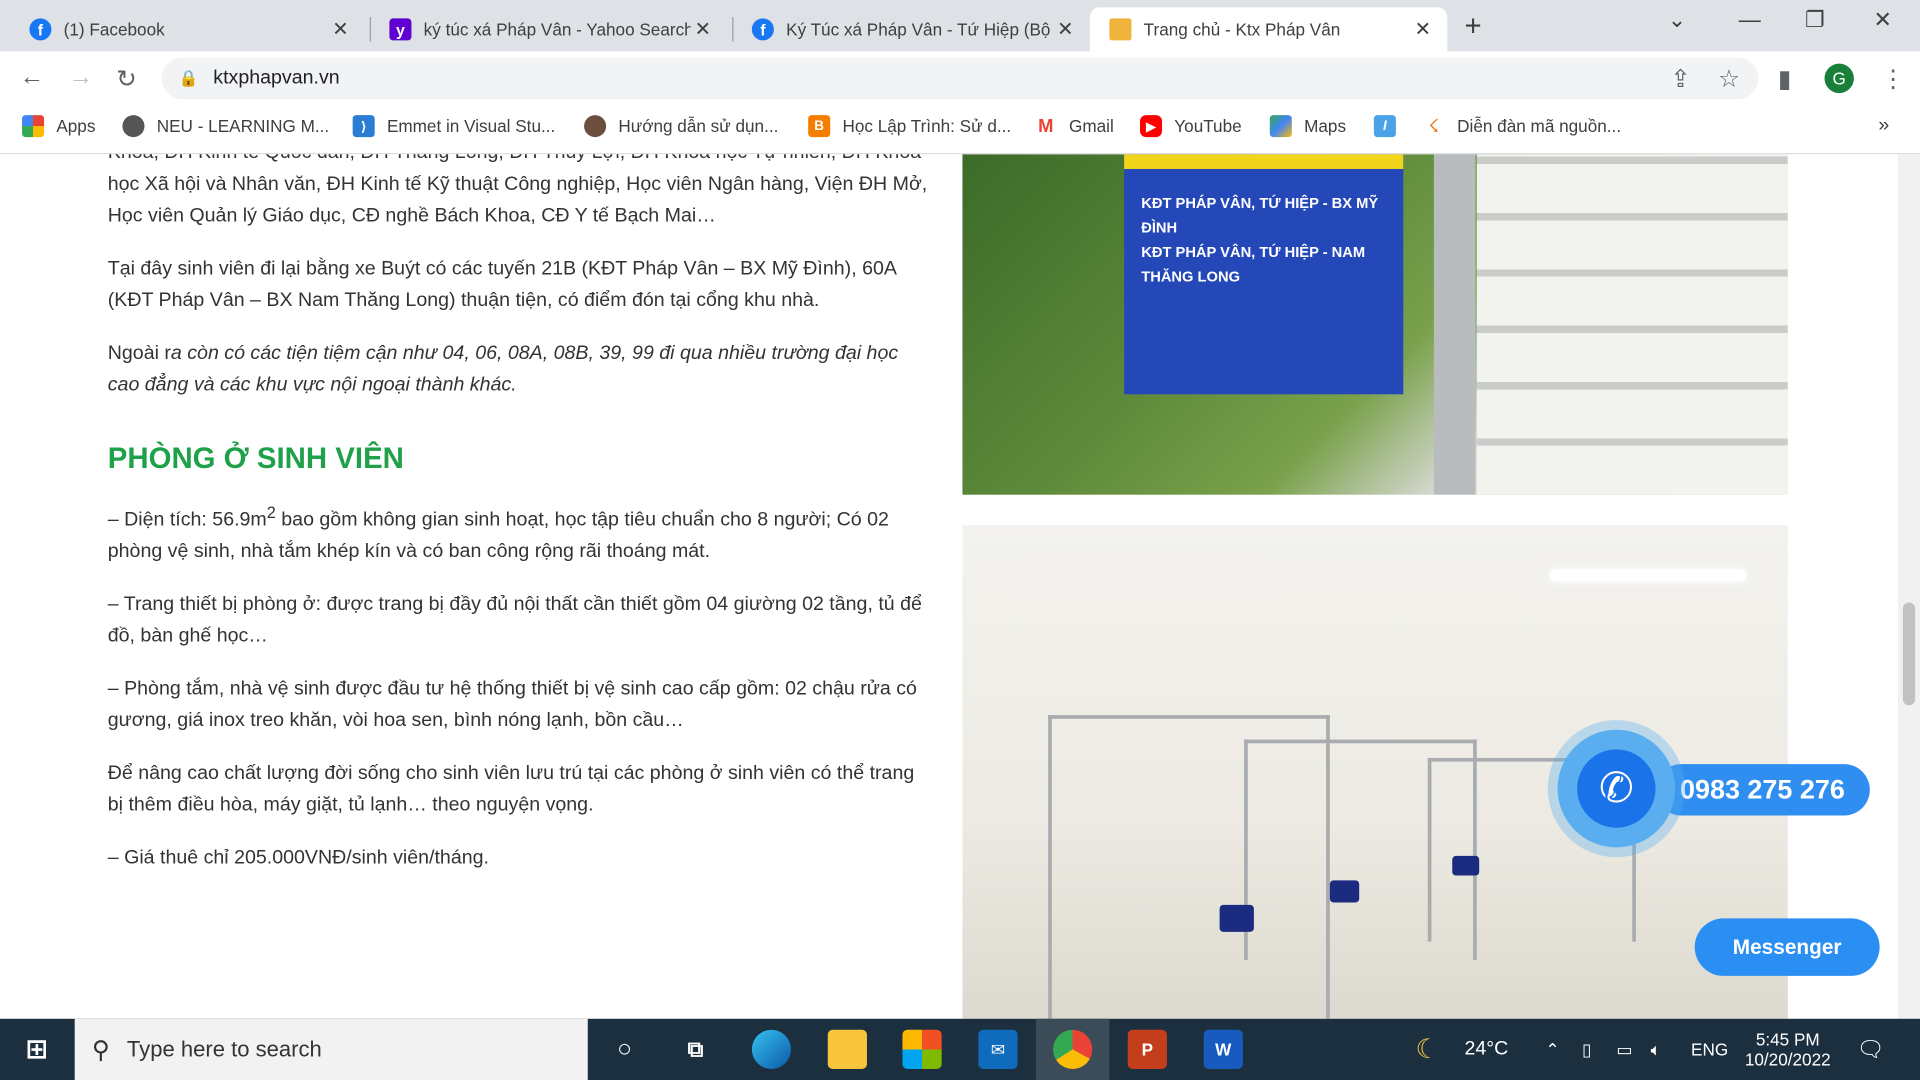 This screenshot has width=1920, height=1080. Describe the element at coordinates (1586, 1049) in the screenshot. I see `tray-device-icon: ▯` at that location.